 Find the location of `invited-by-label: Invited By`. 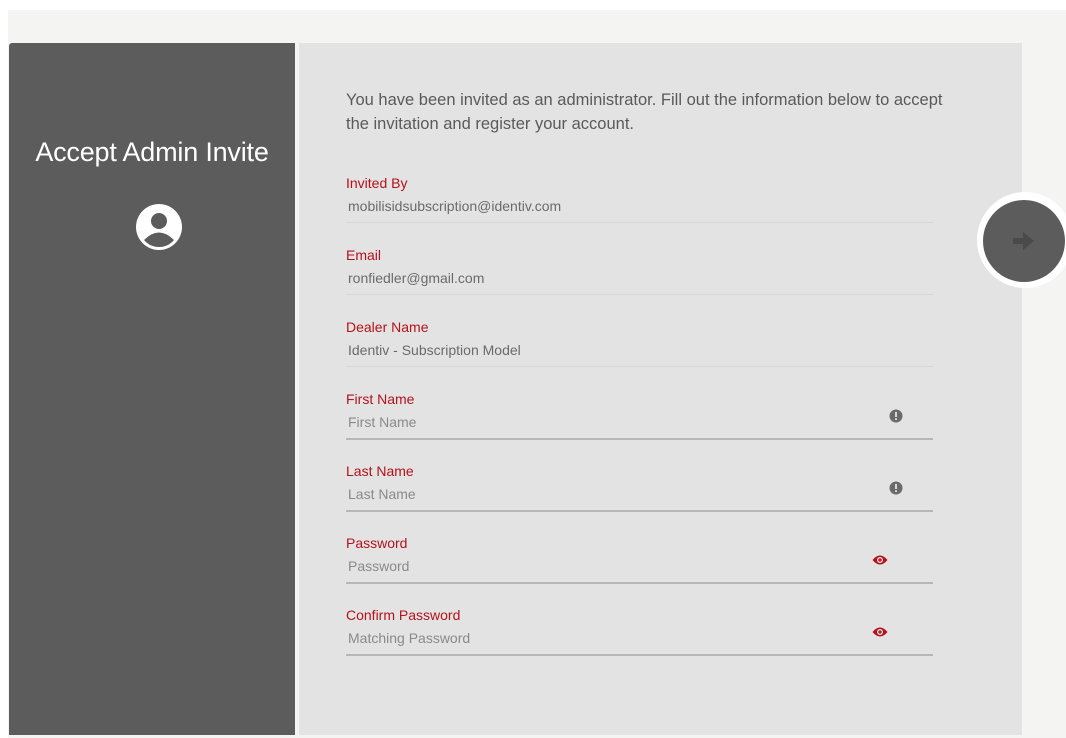

invited-by-label: Invited By is located at coordinates (377, 183).